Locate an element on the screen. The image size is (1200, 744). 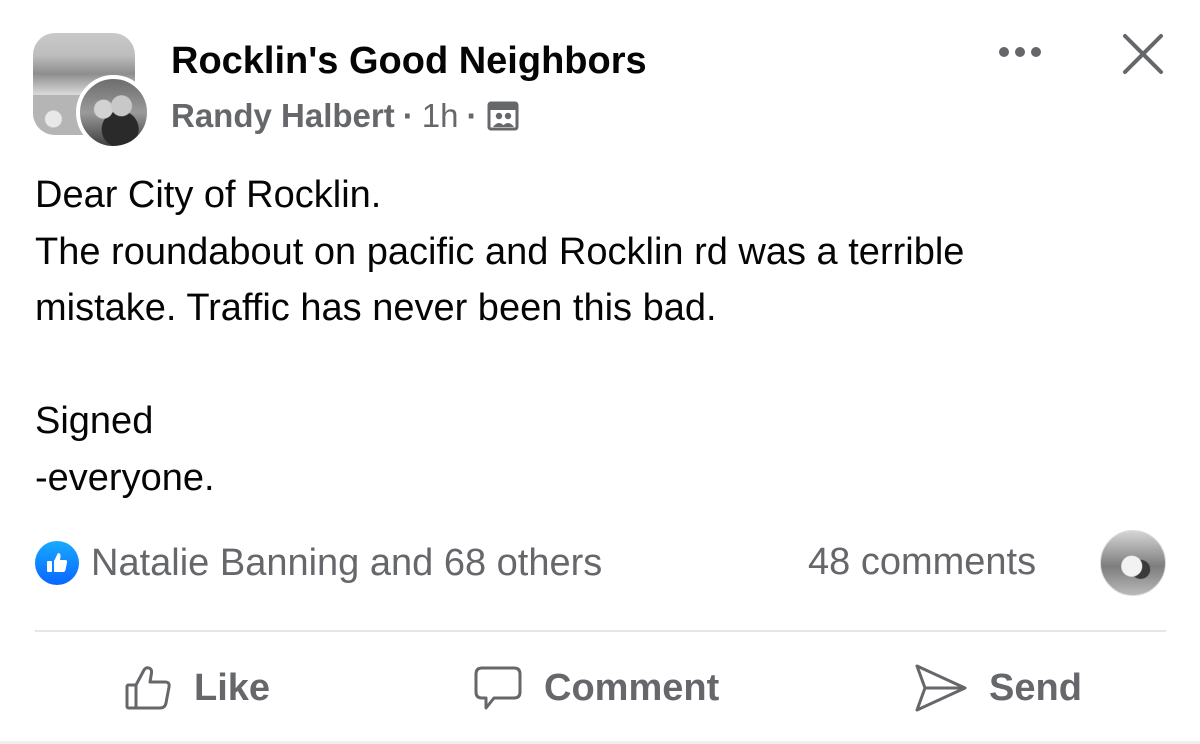
post-line: Dear City of Rocklin. is located at coordinates (208, 195).